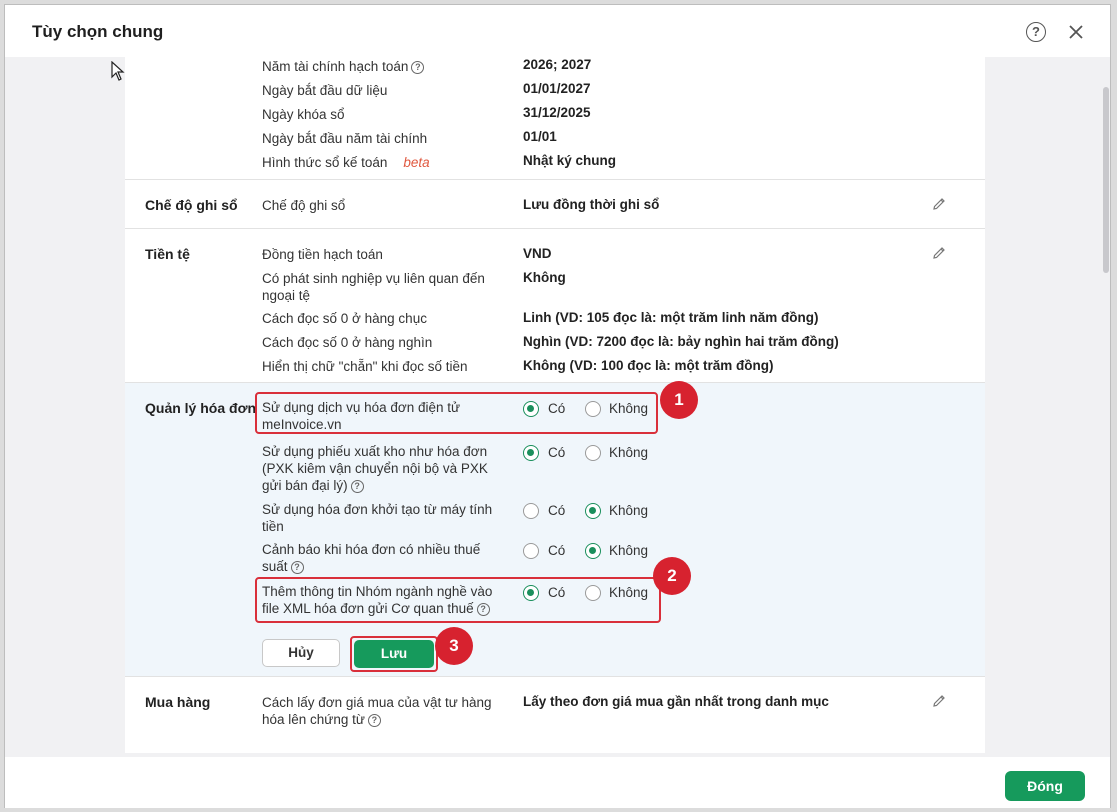  Describe the element at coordinates (570, 160) in the screenshot. I see `fiscal-value: Nhật ký chung` at that location.